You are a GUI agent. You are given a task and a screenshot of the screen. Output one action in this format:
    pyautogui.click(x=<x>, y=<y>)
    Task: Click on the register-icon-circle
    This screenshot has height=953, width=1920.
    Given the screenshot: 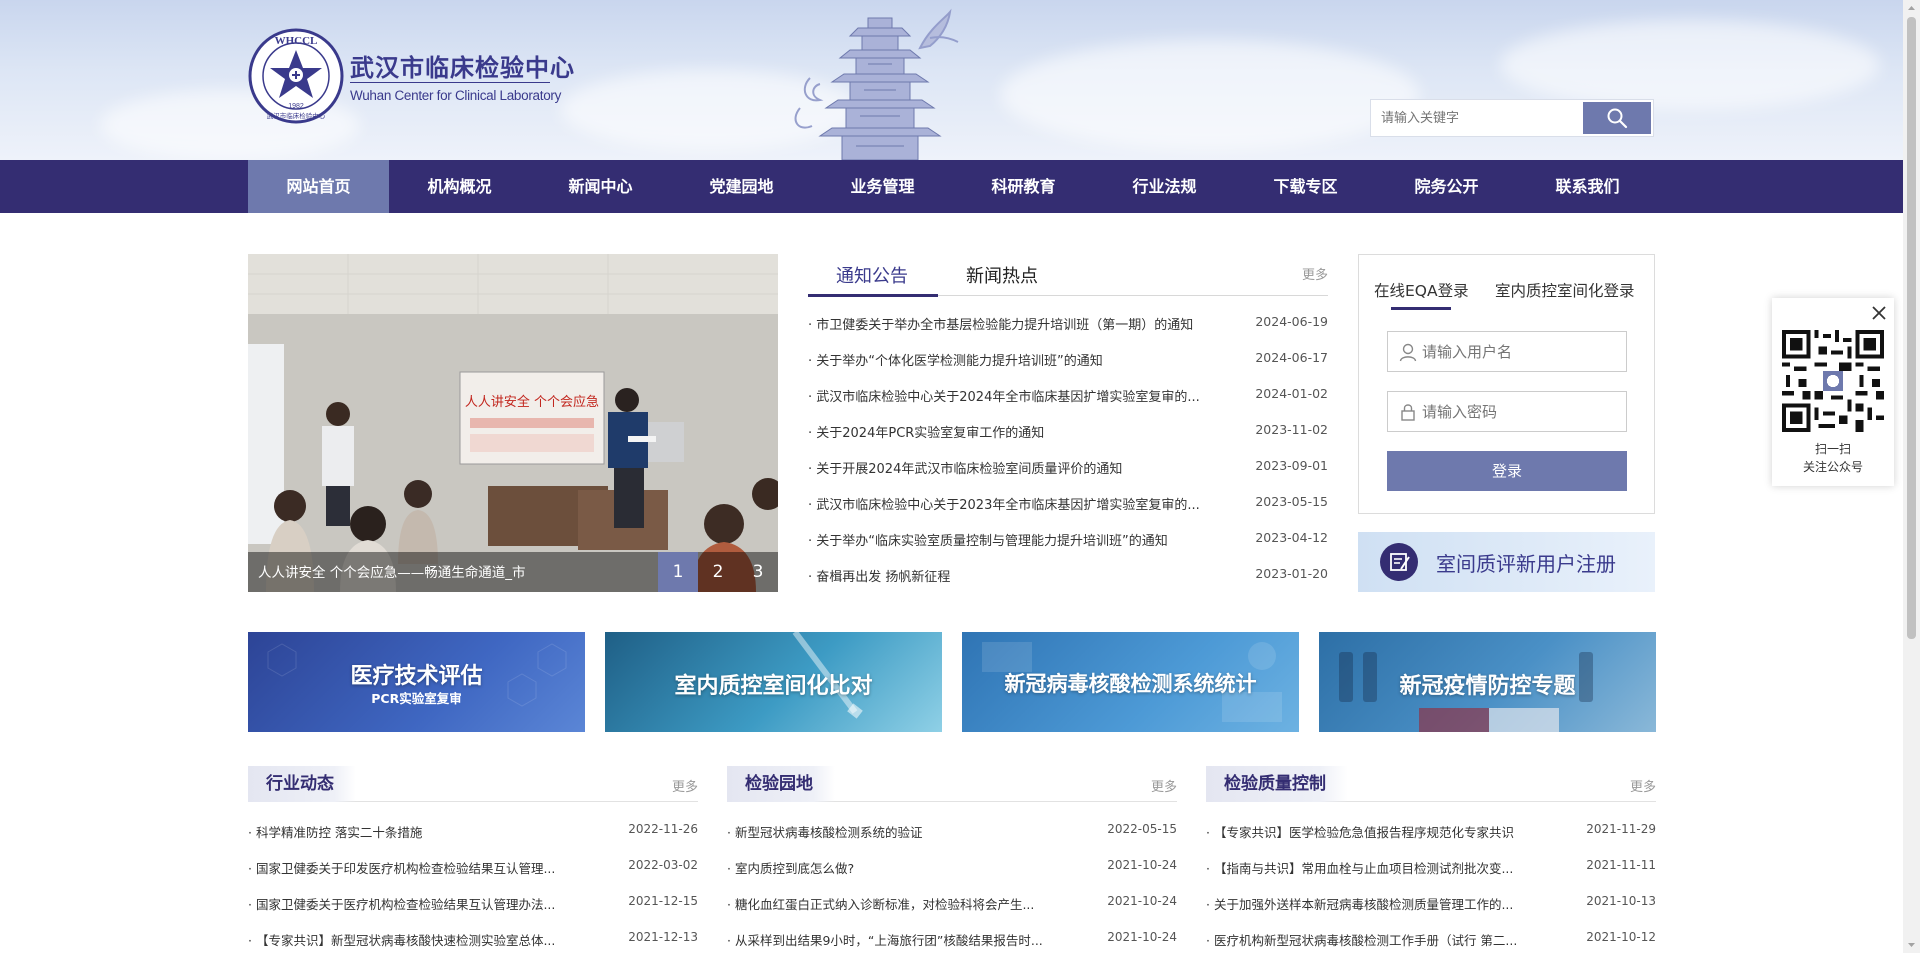 What is the action you would take?
    pyautogui.click(x=1399, y=562)
    